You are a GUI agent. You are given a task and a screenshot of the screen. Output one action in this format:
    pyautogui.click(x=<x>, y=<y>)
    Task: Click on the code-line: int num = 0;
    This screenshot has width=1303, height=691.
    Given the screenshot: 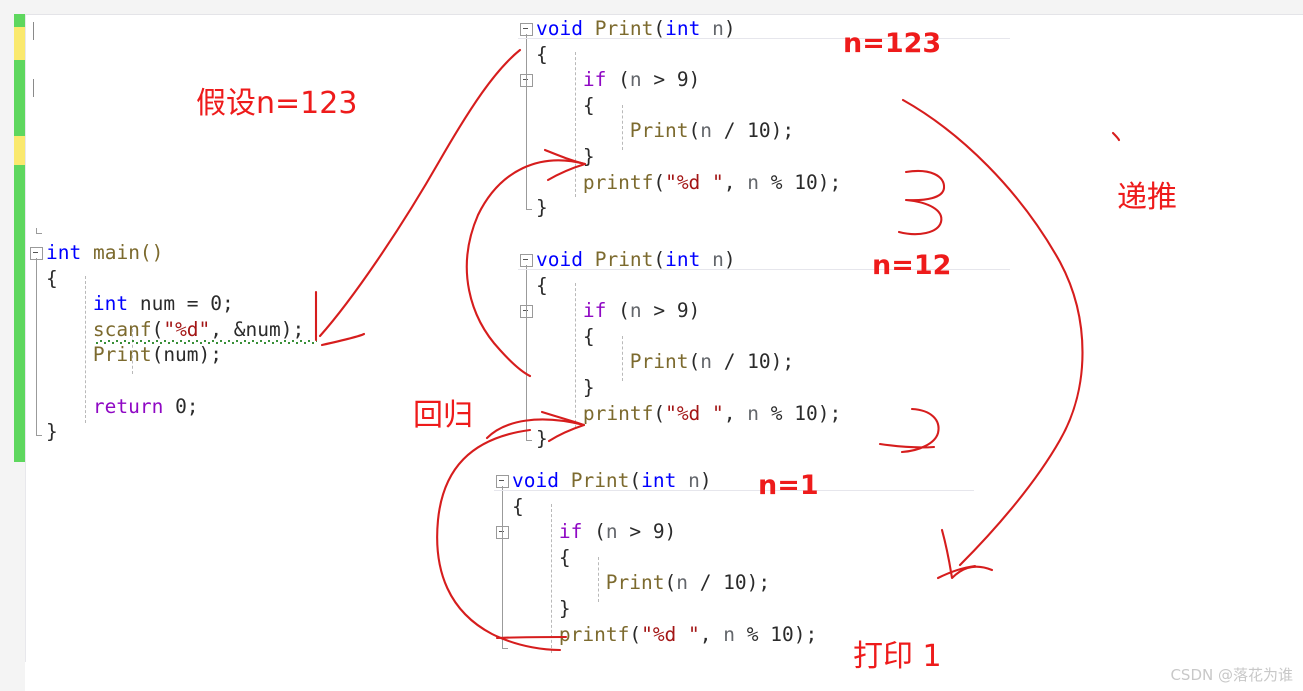 What is the action you would take?
    pyautogui.click(x=163, y=304)
    